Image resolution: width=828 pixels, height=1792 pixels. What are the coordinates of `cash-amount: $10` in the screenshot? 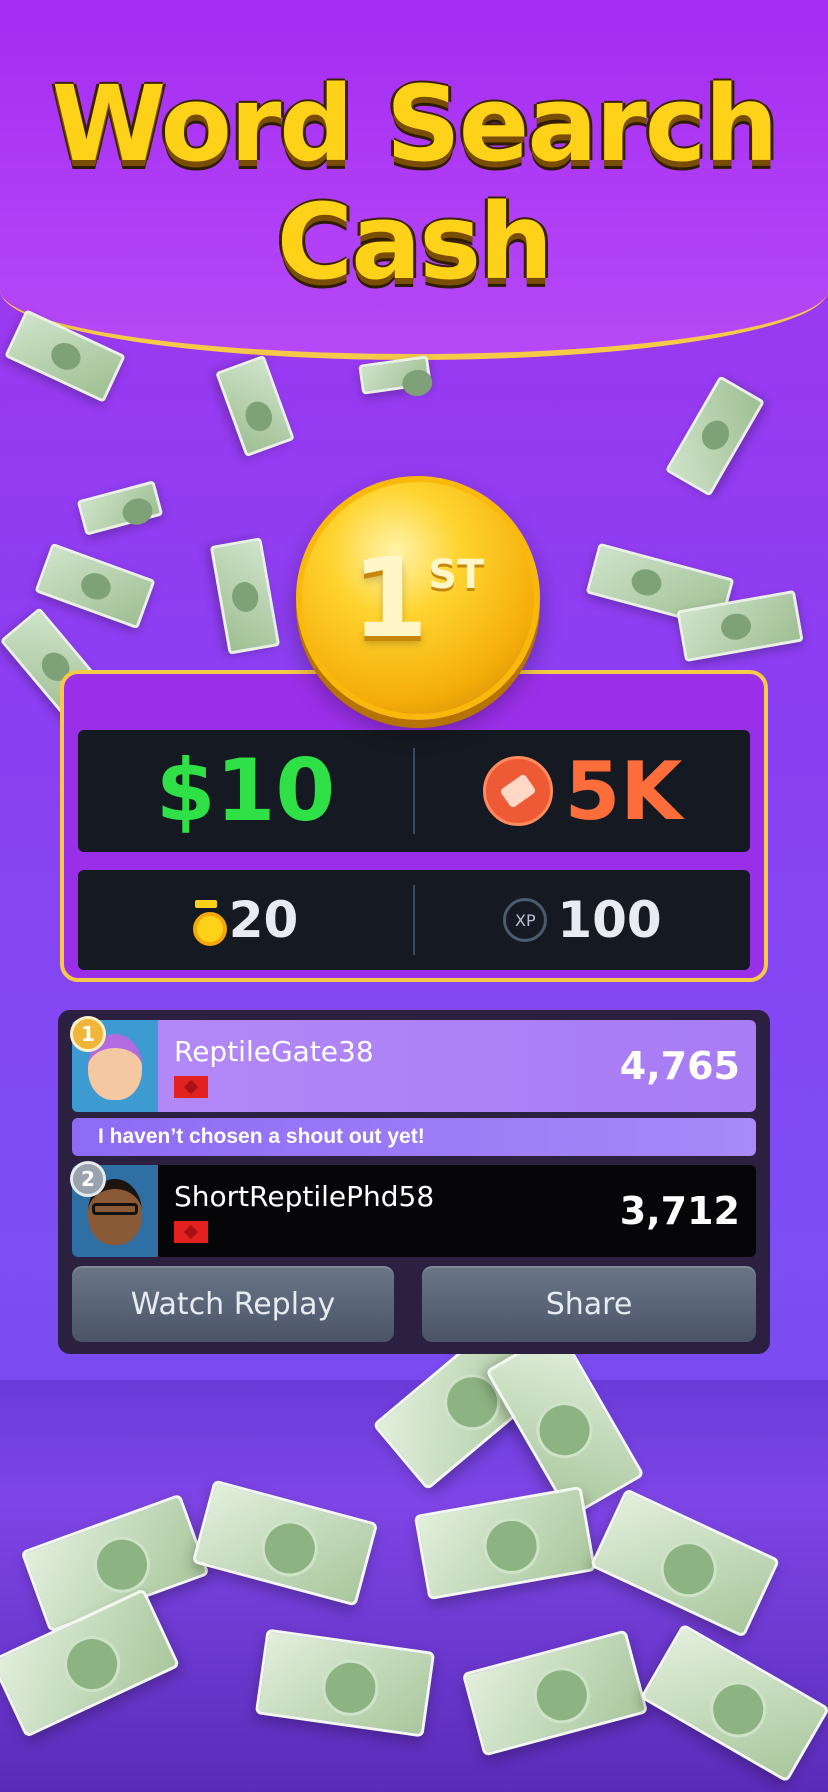 It's located at (245, 791).